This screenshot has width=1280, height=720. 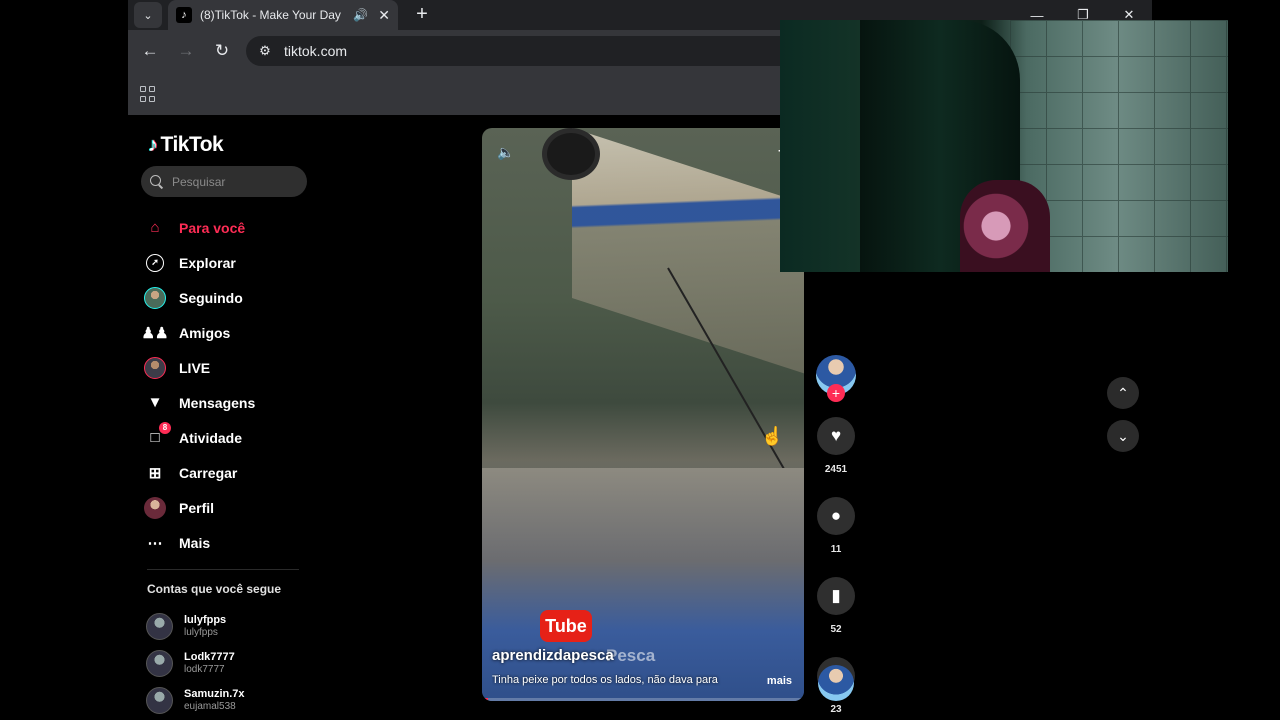 What do you see at coordinates (208, 472) in the screenshot?
I see `nav-label: Carregar` at bounding box center [208, 472].